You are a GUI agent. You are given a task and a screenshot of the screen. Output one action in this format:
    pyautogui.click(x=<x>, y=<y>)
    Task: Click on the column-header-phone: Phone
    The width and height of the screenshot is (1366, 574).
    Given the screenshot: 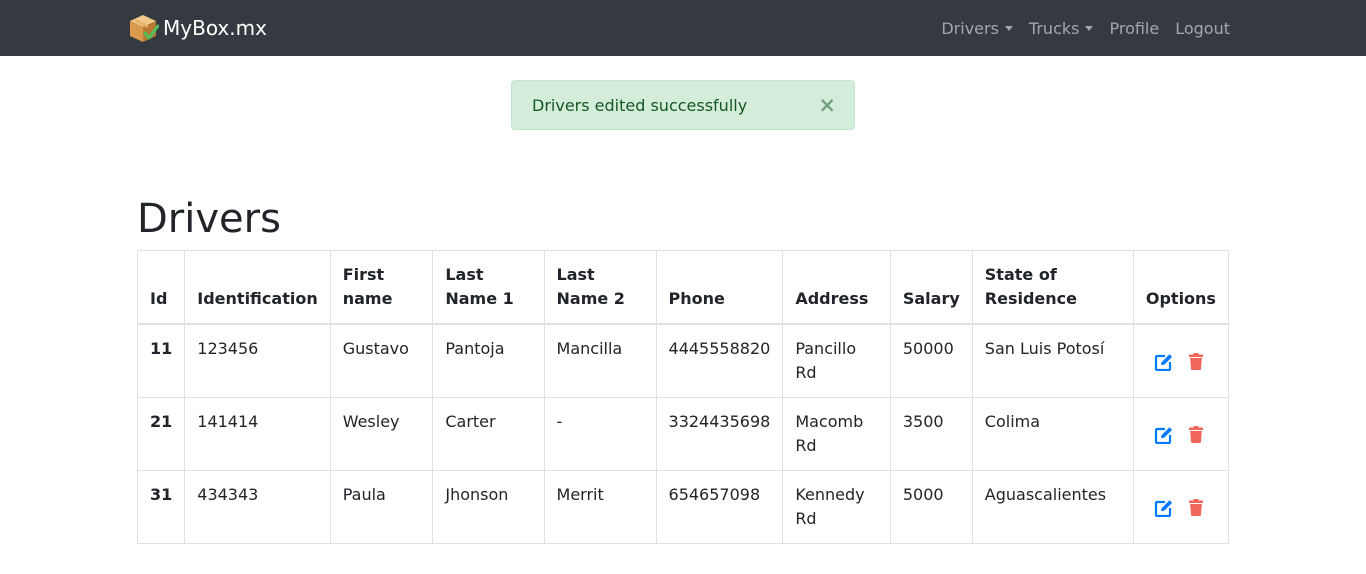 What is the action you would take?
    pyautogui.click(x=719, y=287)
    